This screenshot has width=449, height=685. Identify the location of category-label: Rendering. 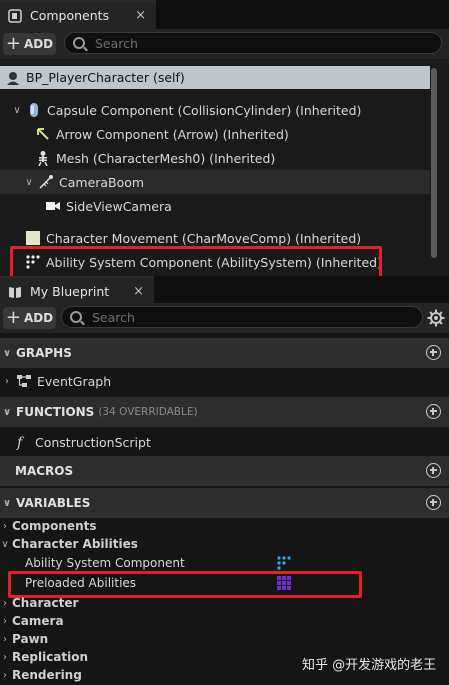
(47, 675).